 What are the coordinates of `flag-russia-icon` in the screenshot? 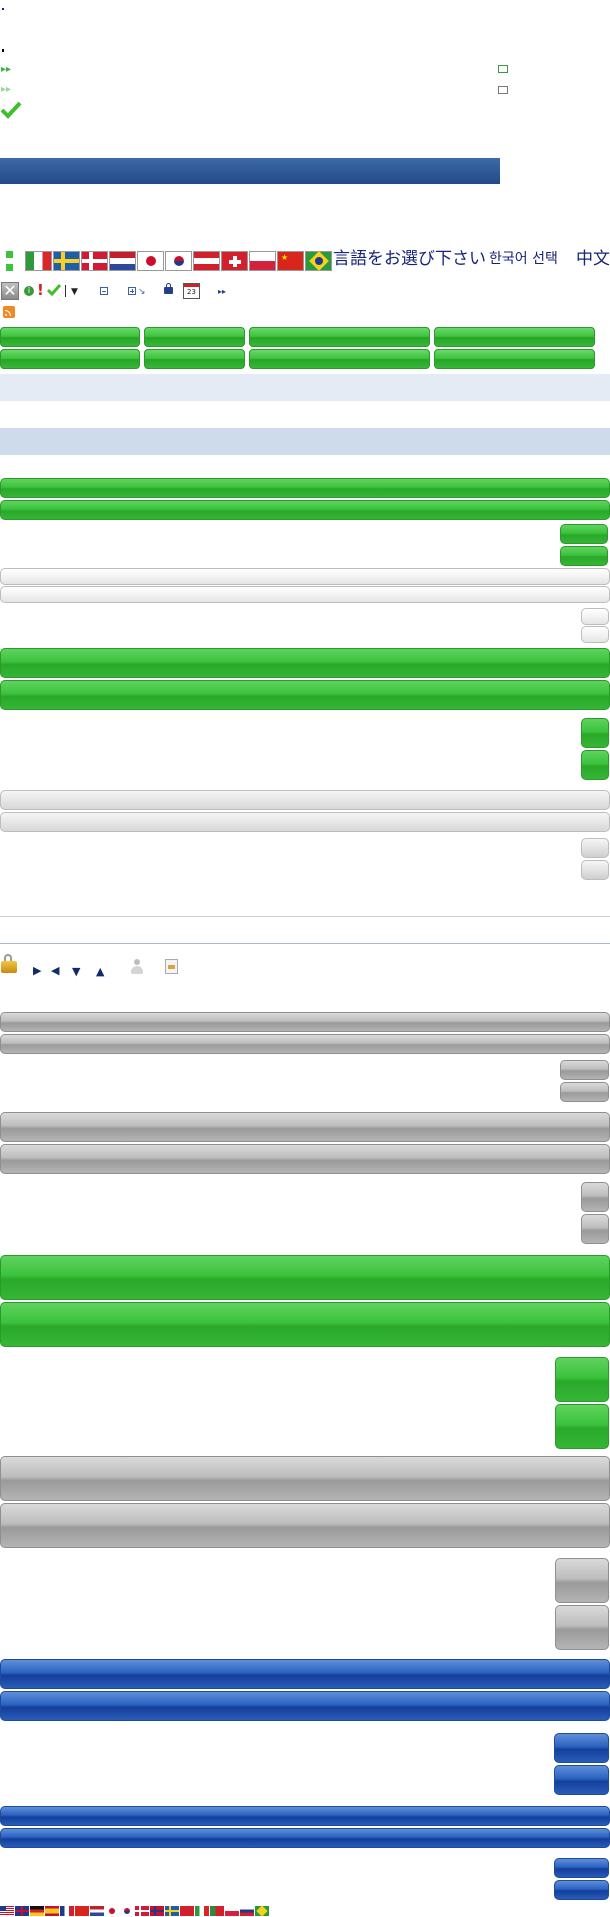 It's located at (247, 1911).